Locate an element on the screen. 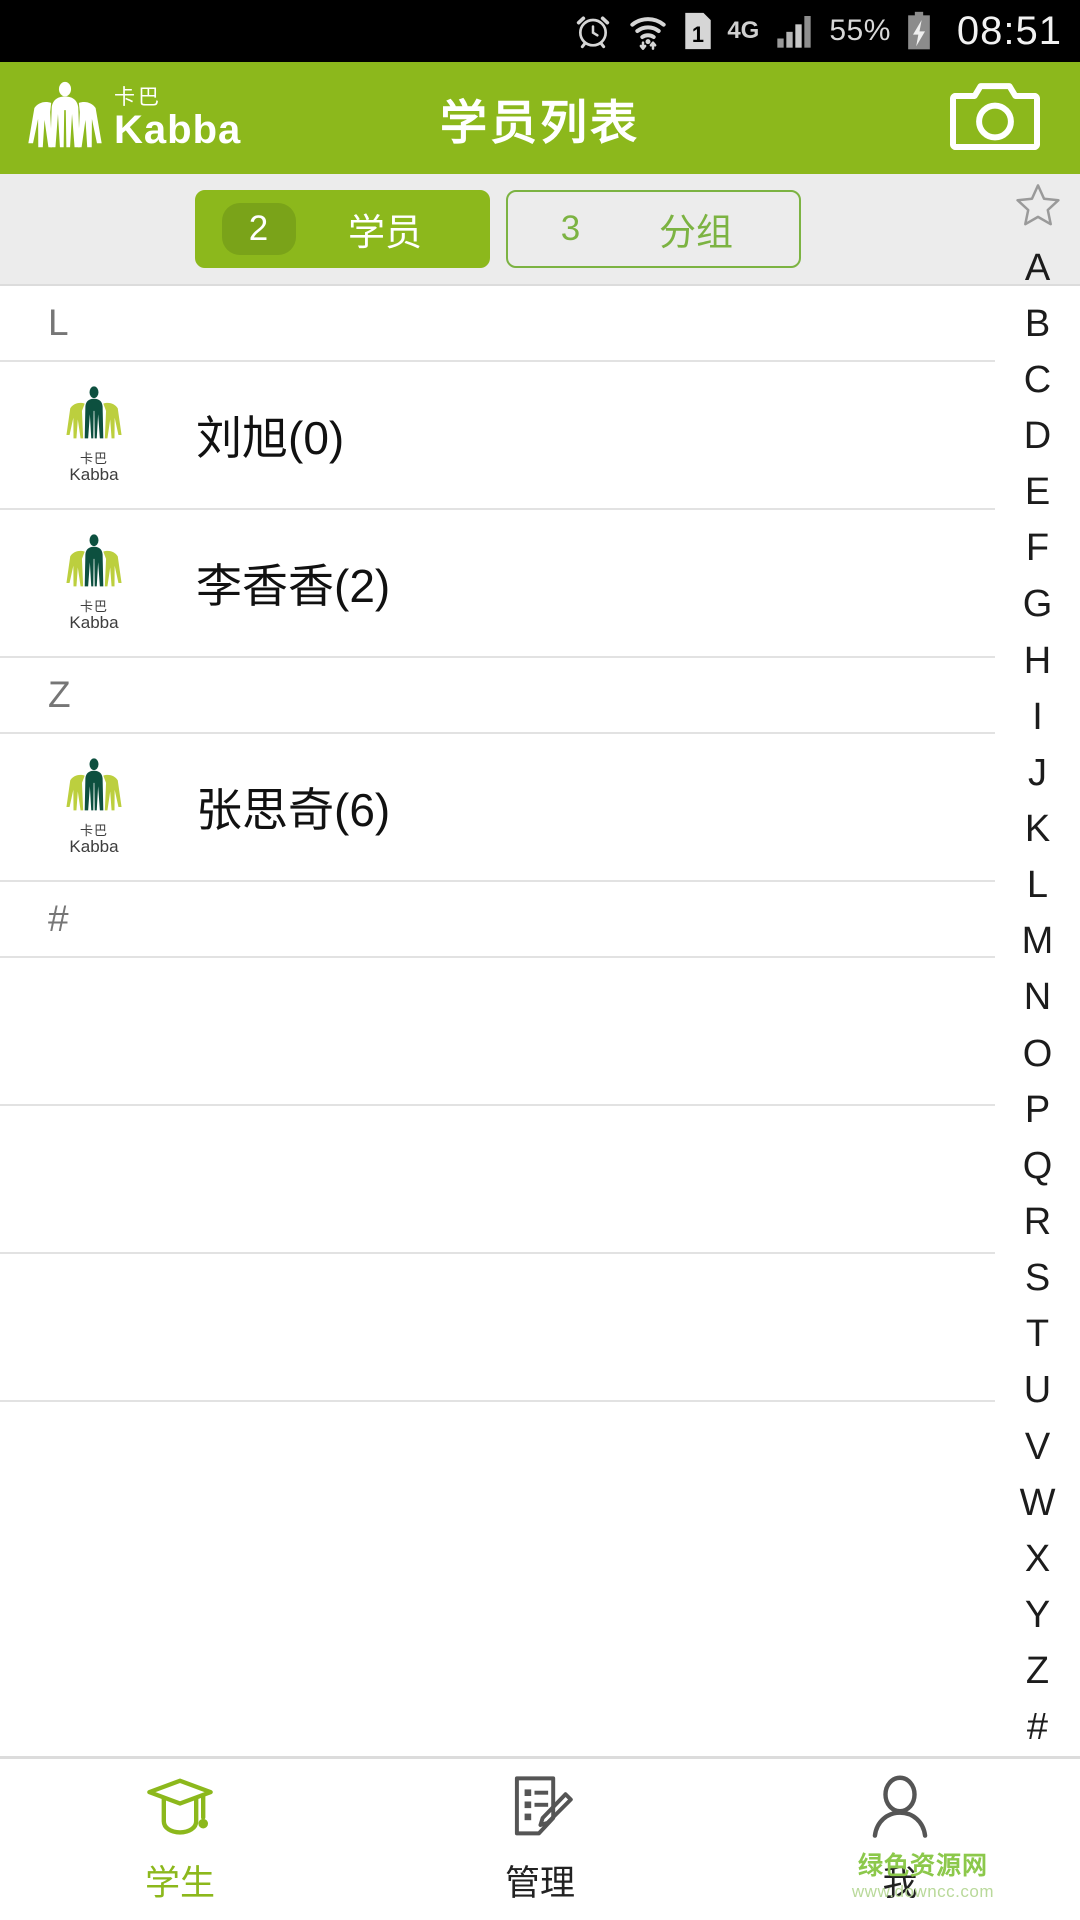 This screenshot has height=1920, width=1080. index-letter-e: E is located at coordinates (1037, 493).